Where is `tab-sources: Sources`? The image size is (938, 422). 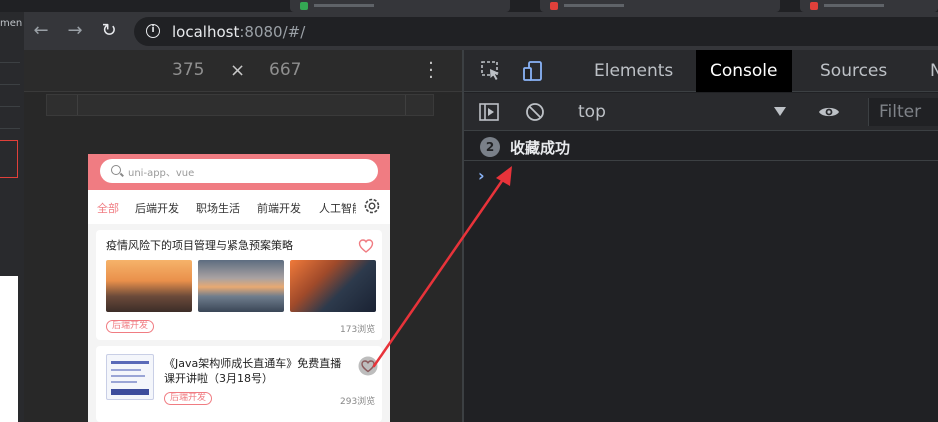 tab-sources: Sources is located at coordinates (853, 71).